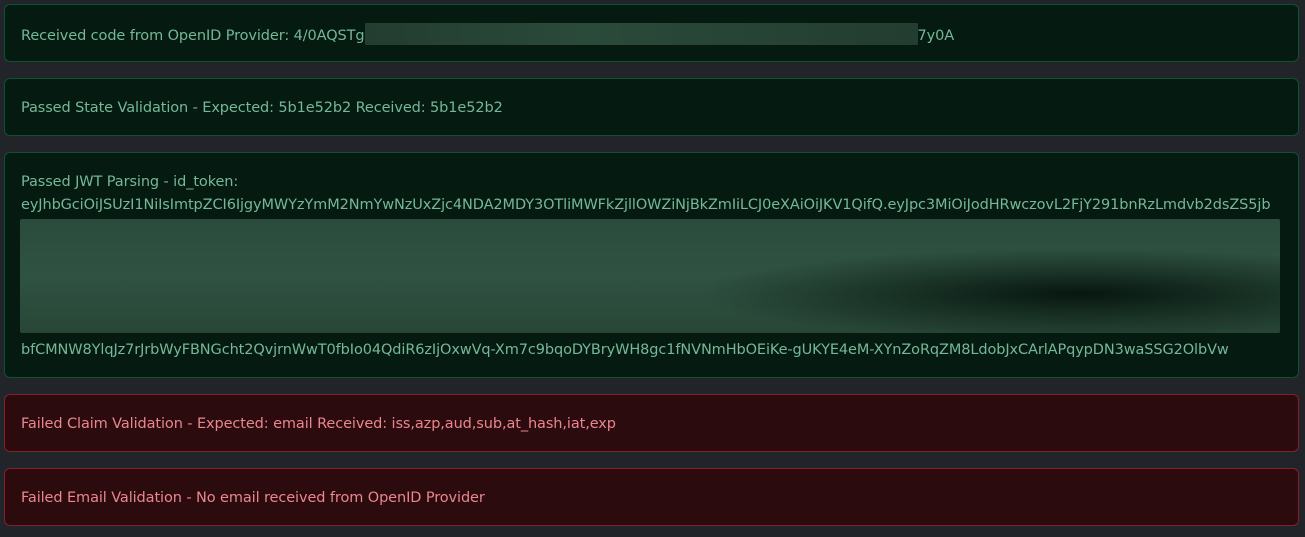  Describe the element at coordinates (641, 34) in the screenshot. I see `code-redaction` at that location.